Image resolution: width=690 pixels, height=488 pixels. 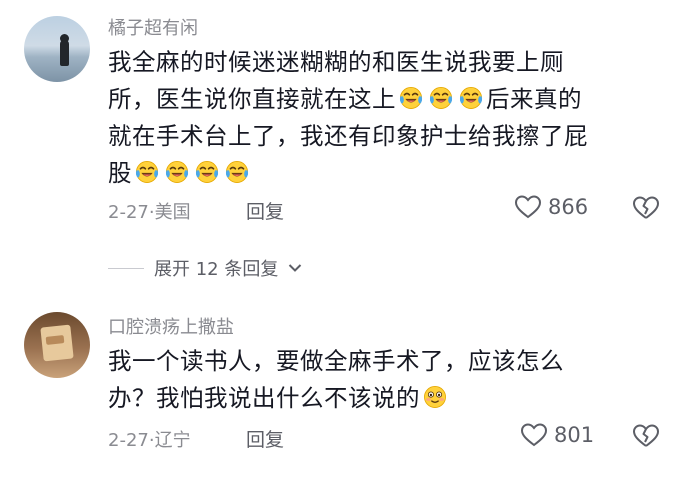 What do you see at coordinates (64, 53) in the screenshot?
I see `avatar-figure-body` at bounding box center [64, 53].